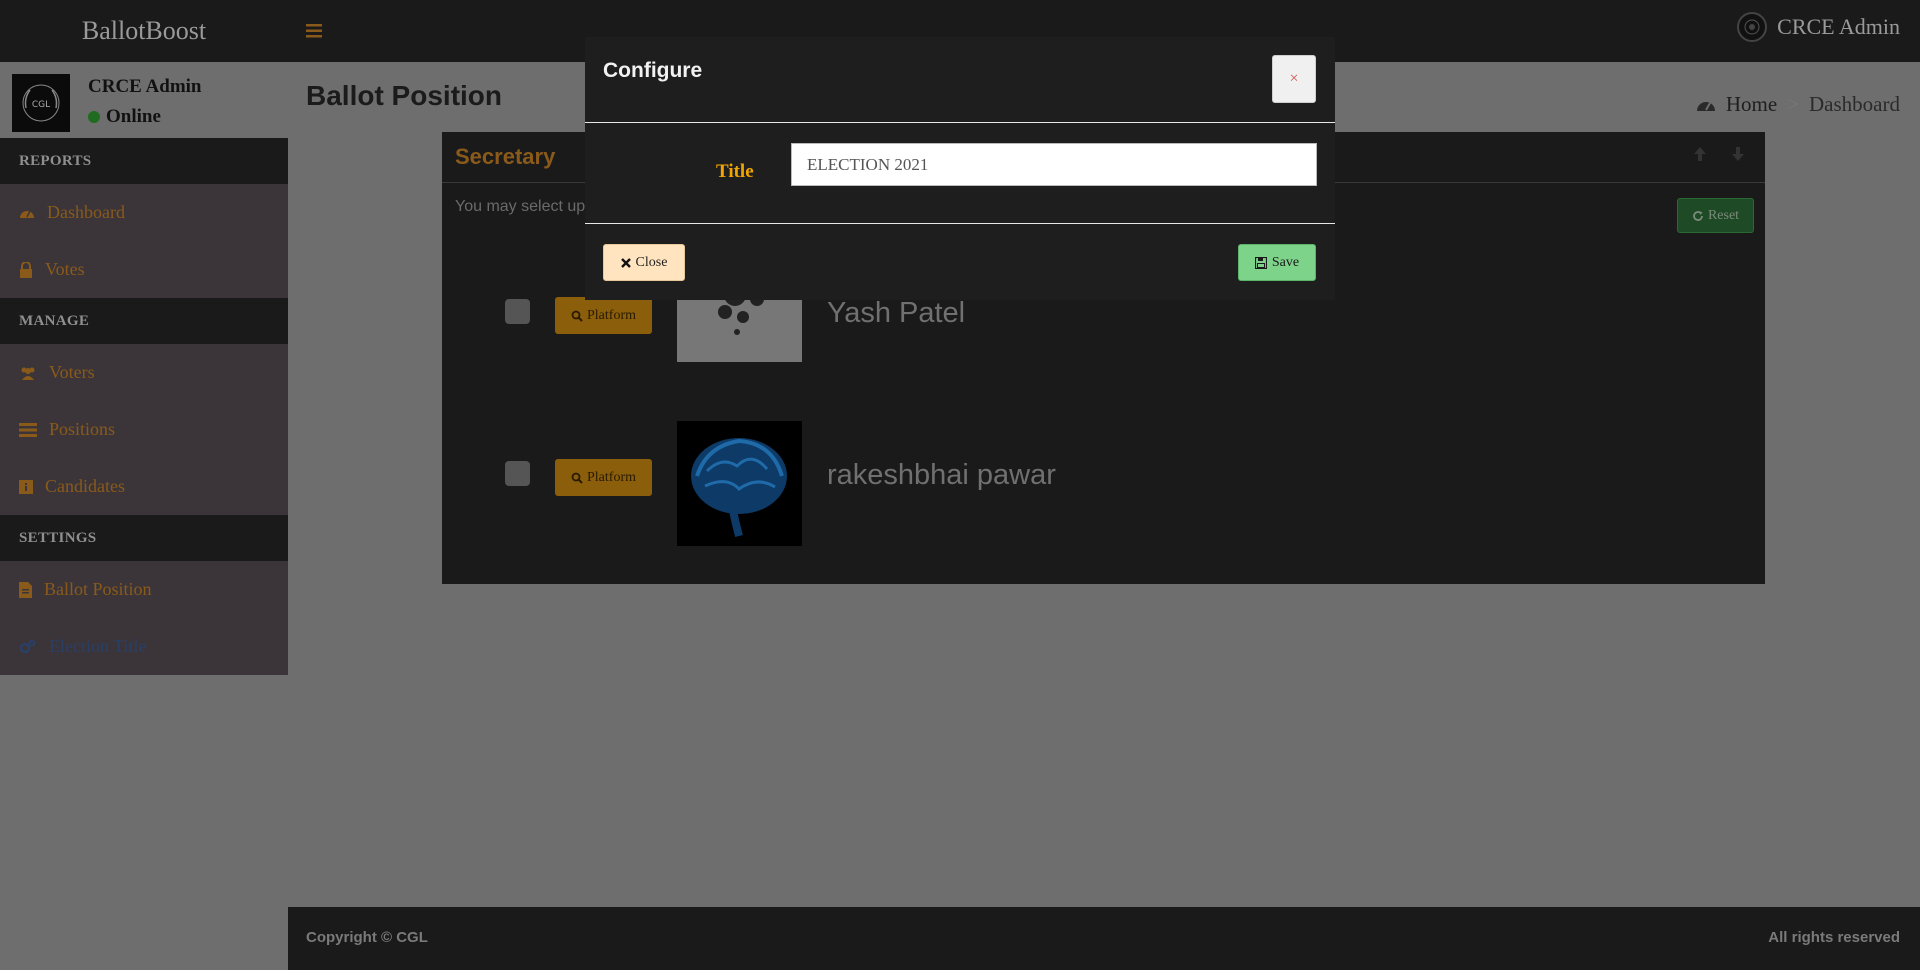 This screenshot has width=1920, height=970. I want to click on modal-close-x-button: ×, so click(1294, 79).